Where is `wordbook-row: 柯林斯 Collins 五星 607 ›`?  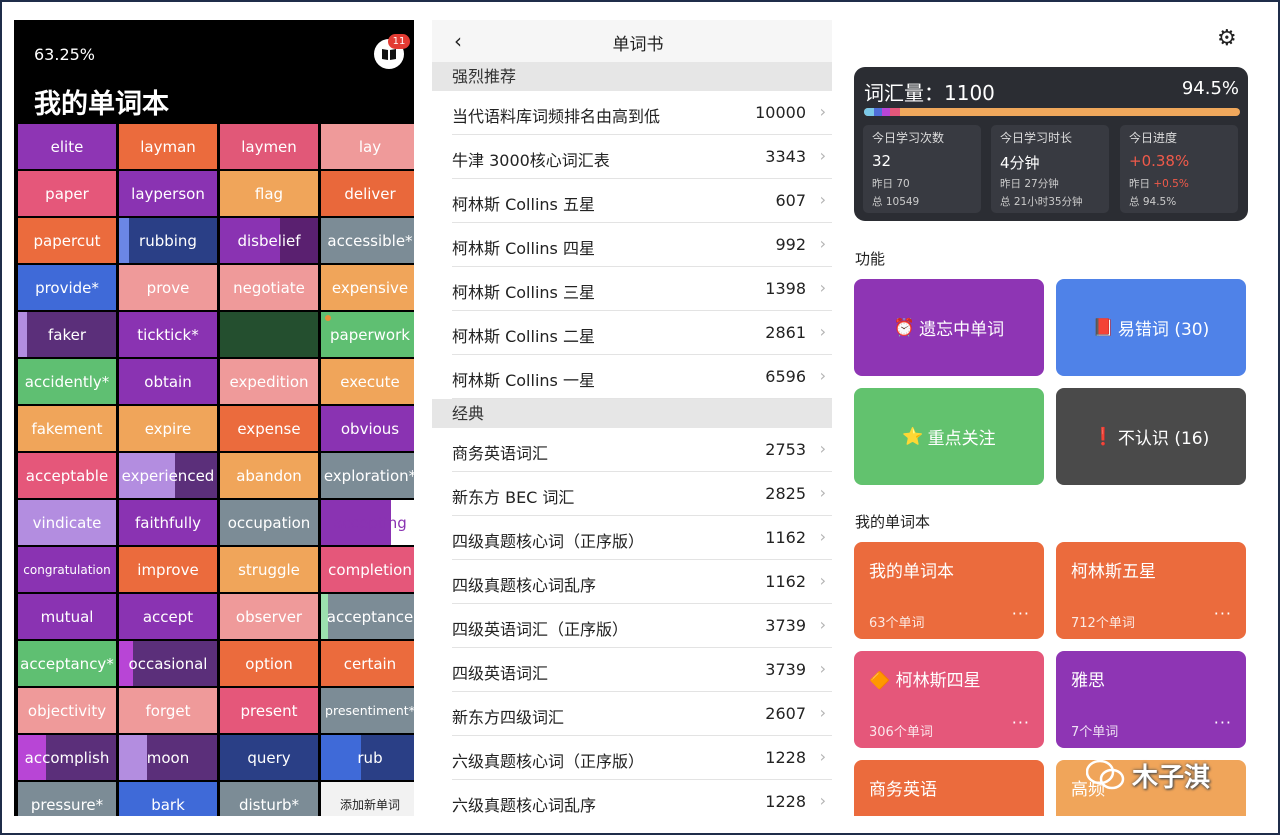
wordbook-row: 柯林斯 Collins 五星 607 › is located at coordinates (632, 201).